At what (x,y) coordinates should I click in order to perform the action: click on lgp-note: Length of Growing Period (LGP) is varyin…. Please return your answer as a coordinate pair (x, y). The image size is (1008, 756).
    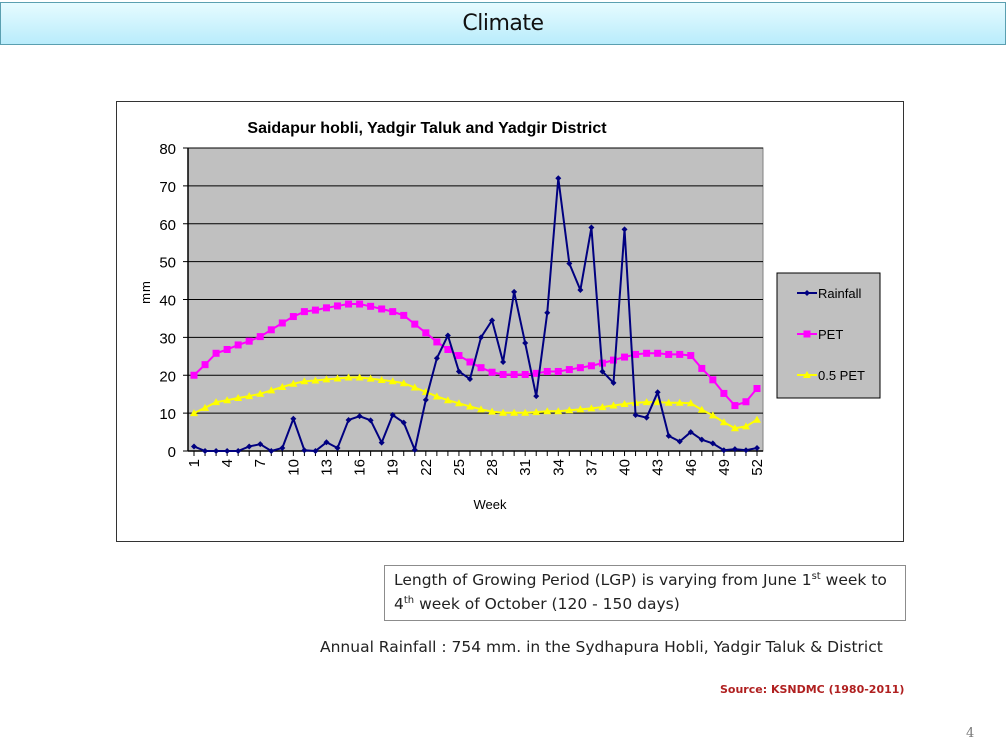
    Looking at the image, I should click on (645, 591).